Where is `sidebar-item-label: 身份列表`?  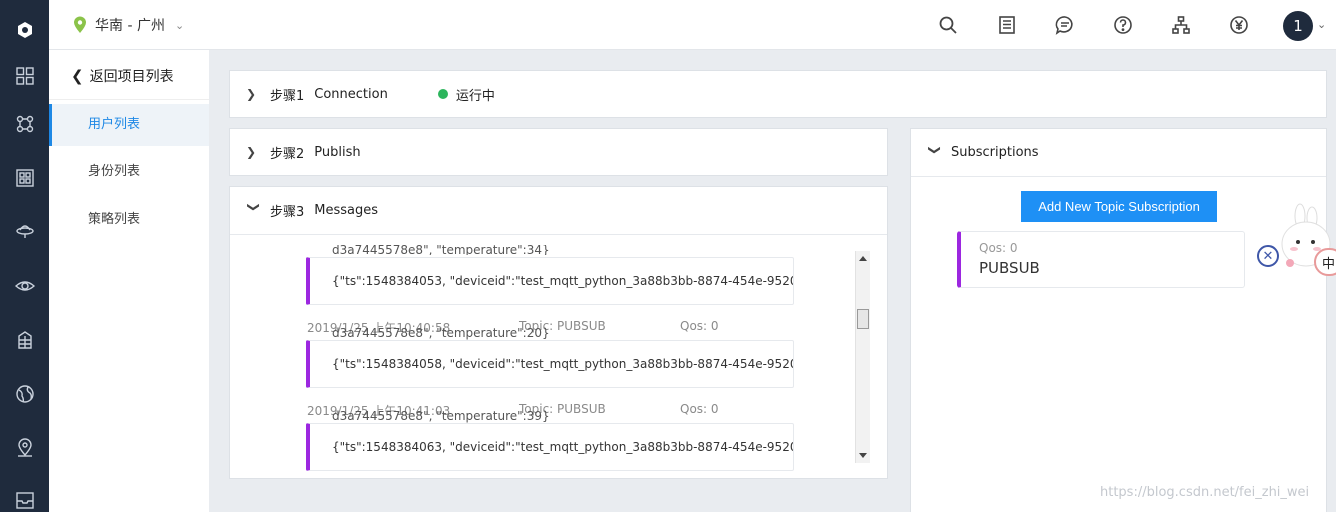 sidebar-item-label: 身份列表 is located at coordinates (114, 171).